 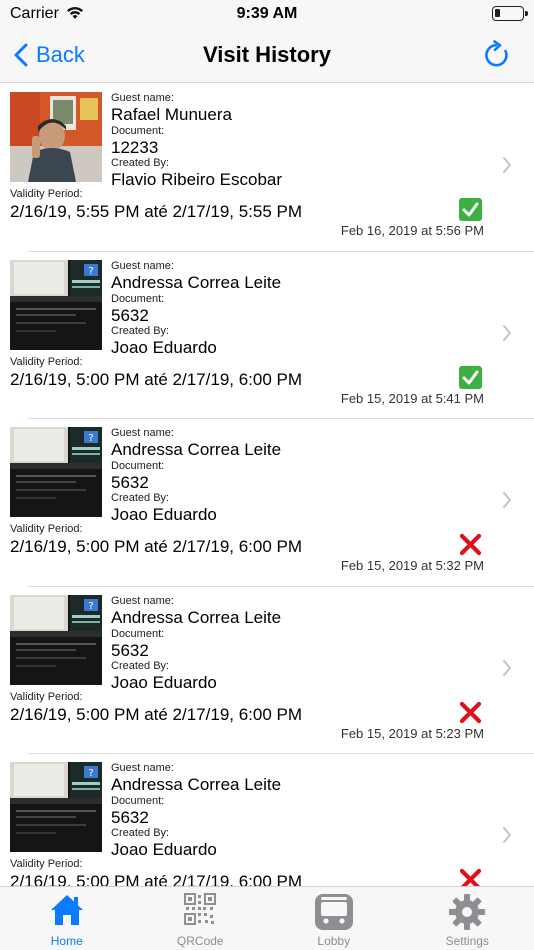 I want to click on created-by-name: Flavio Ribeiro Escobar, so click(x=197, y=179).